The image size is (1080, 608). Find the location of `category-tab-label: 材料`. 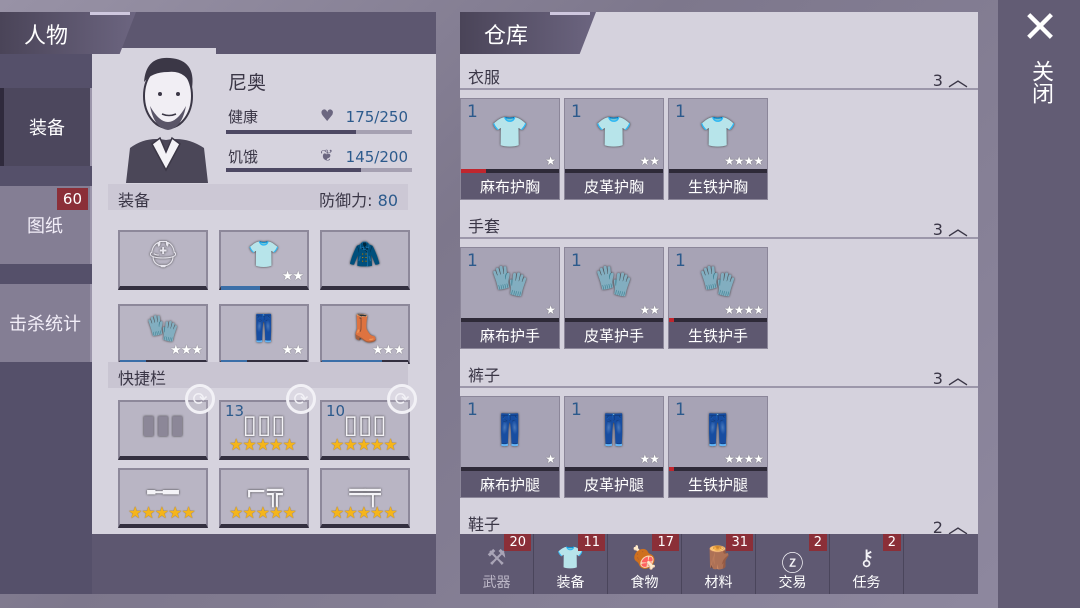

category-tab-label: 材料 is located at coordinates (718, 583).